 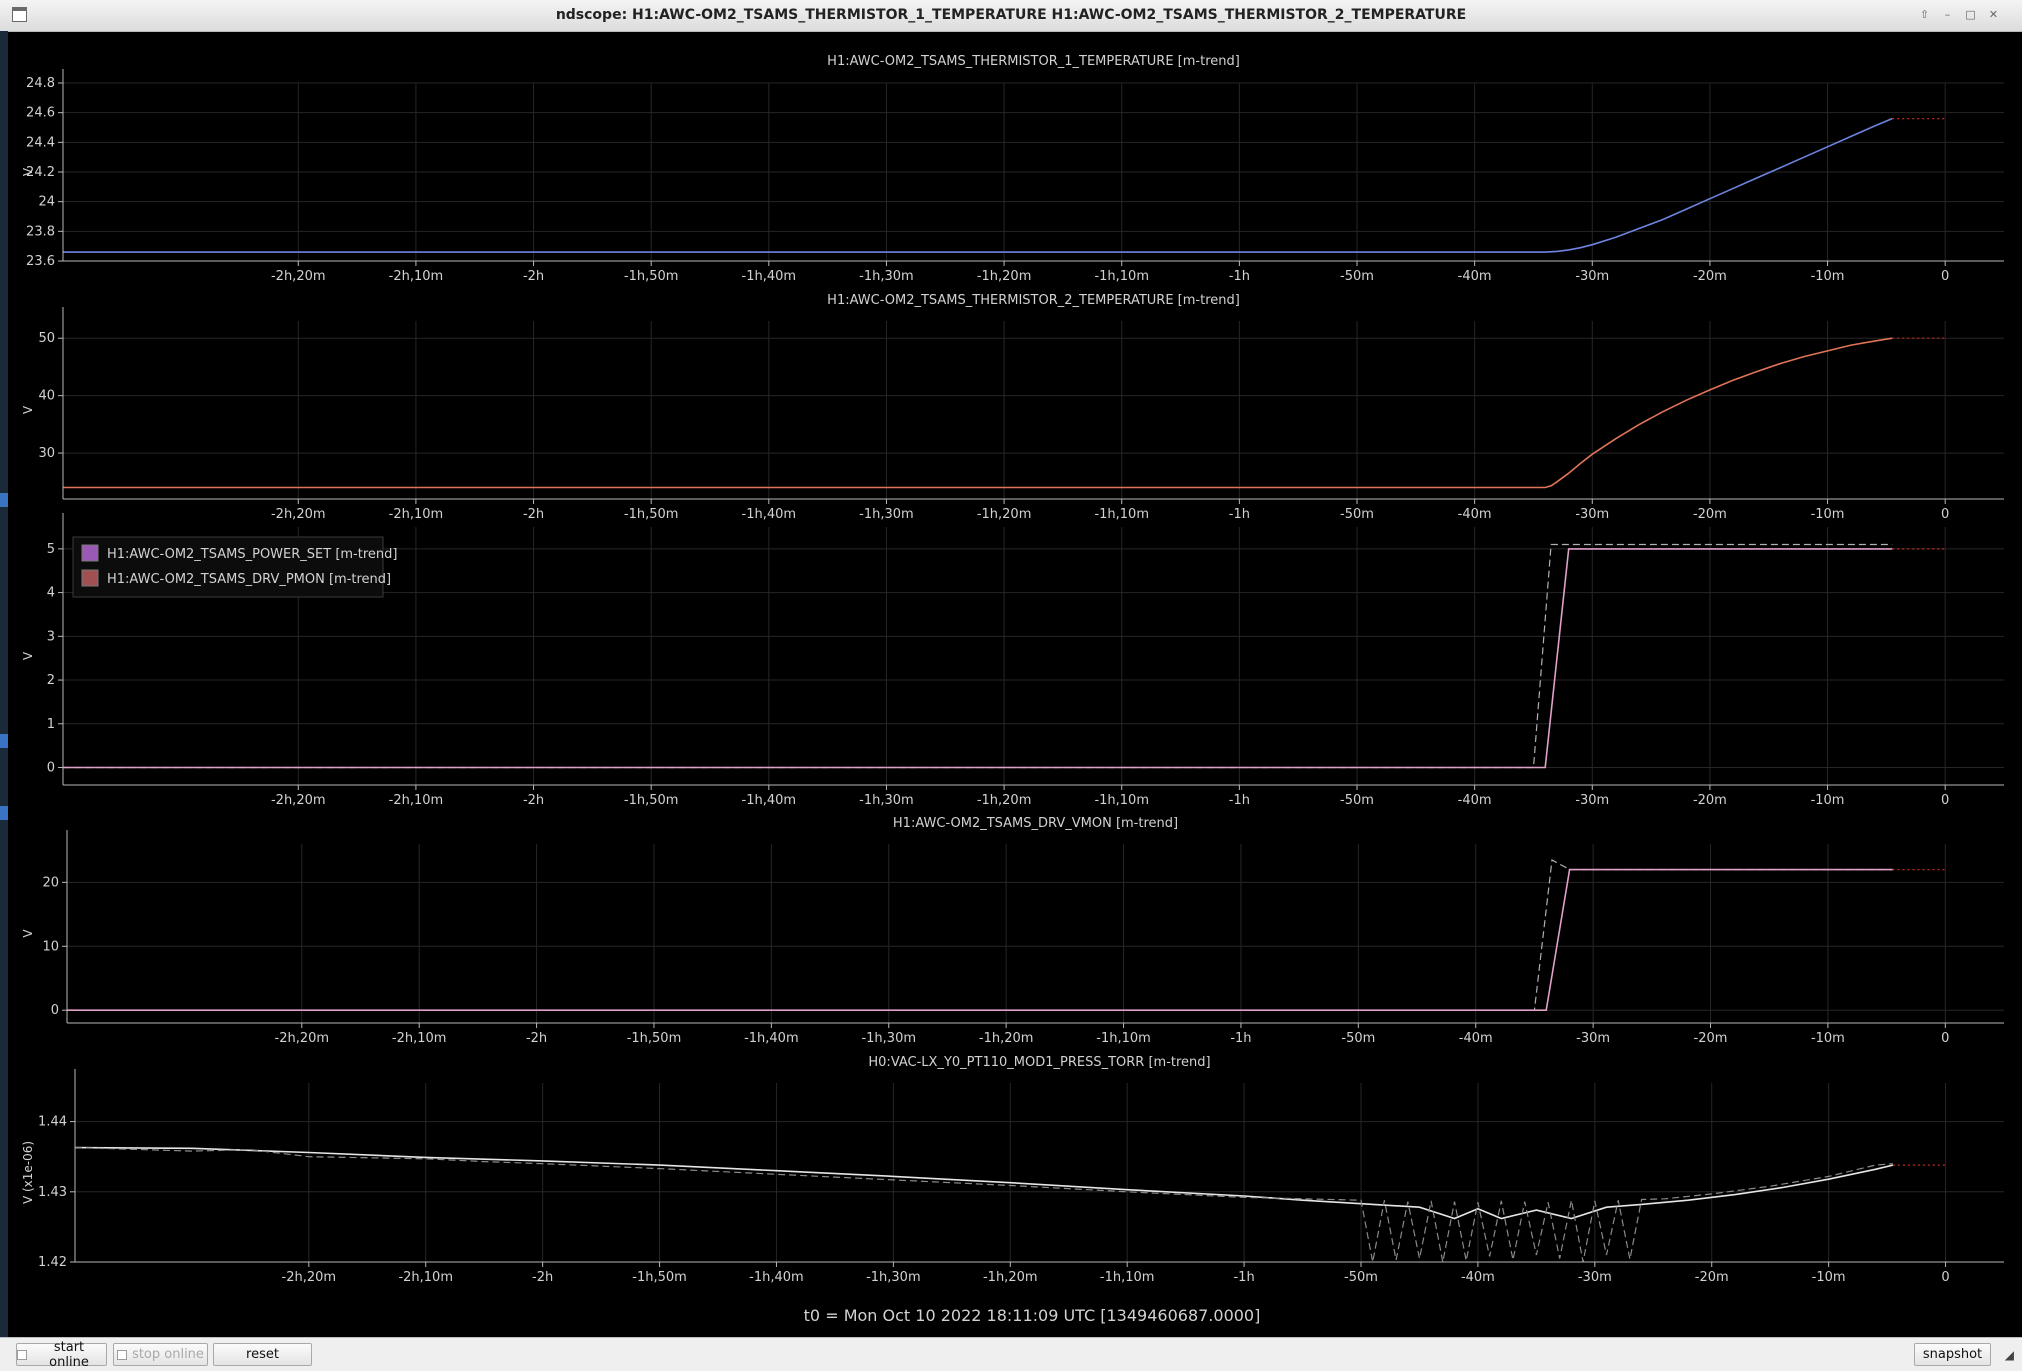 What do you see at coordinates (1970, 14) in the screenshot?
I see `maximize-icon: □` at bounding box center [1970, 14].